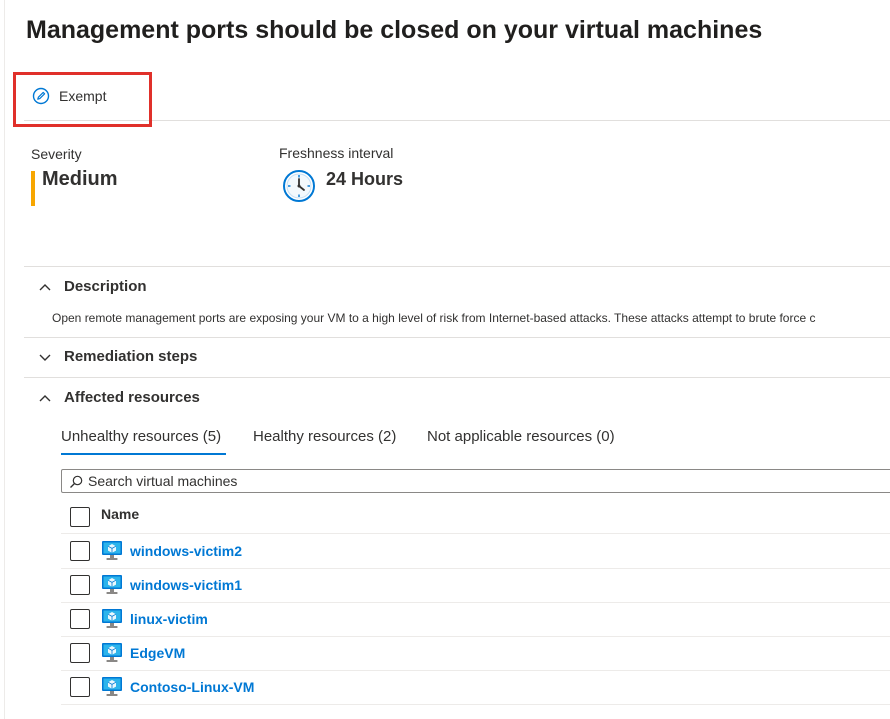  I want to click on severity-value: Medium, so click(80, 179).